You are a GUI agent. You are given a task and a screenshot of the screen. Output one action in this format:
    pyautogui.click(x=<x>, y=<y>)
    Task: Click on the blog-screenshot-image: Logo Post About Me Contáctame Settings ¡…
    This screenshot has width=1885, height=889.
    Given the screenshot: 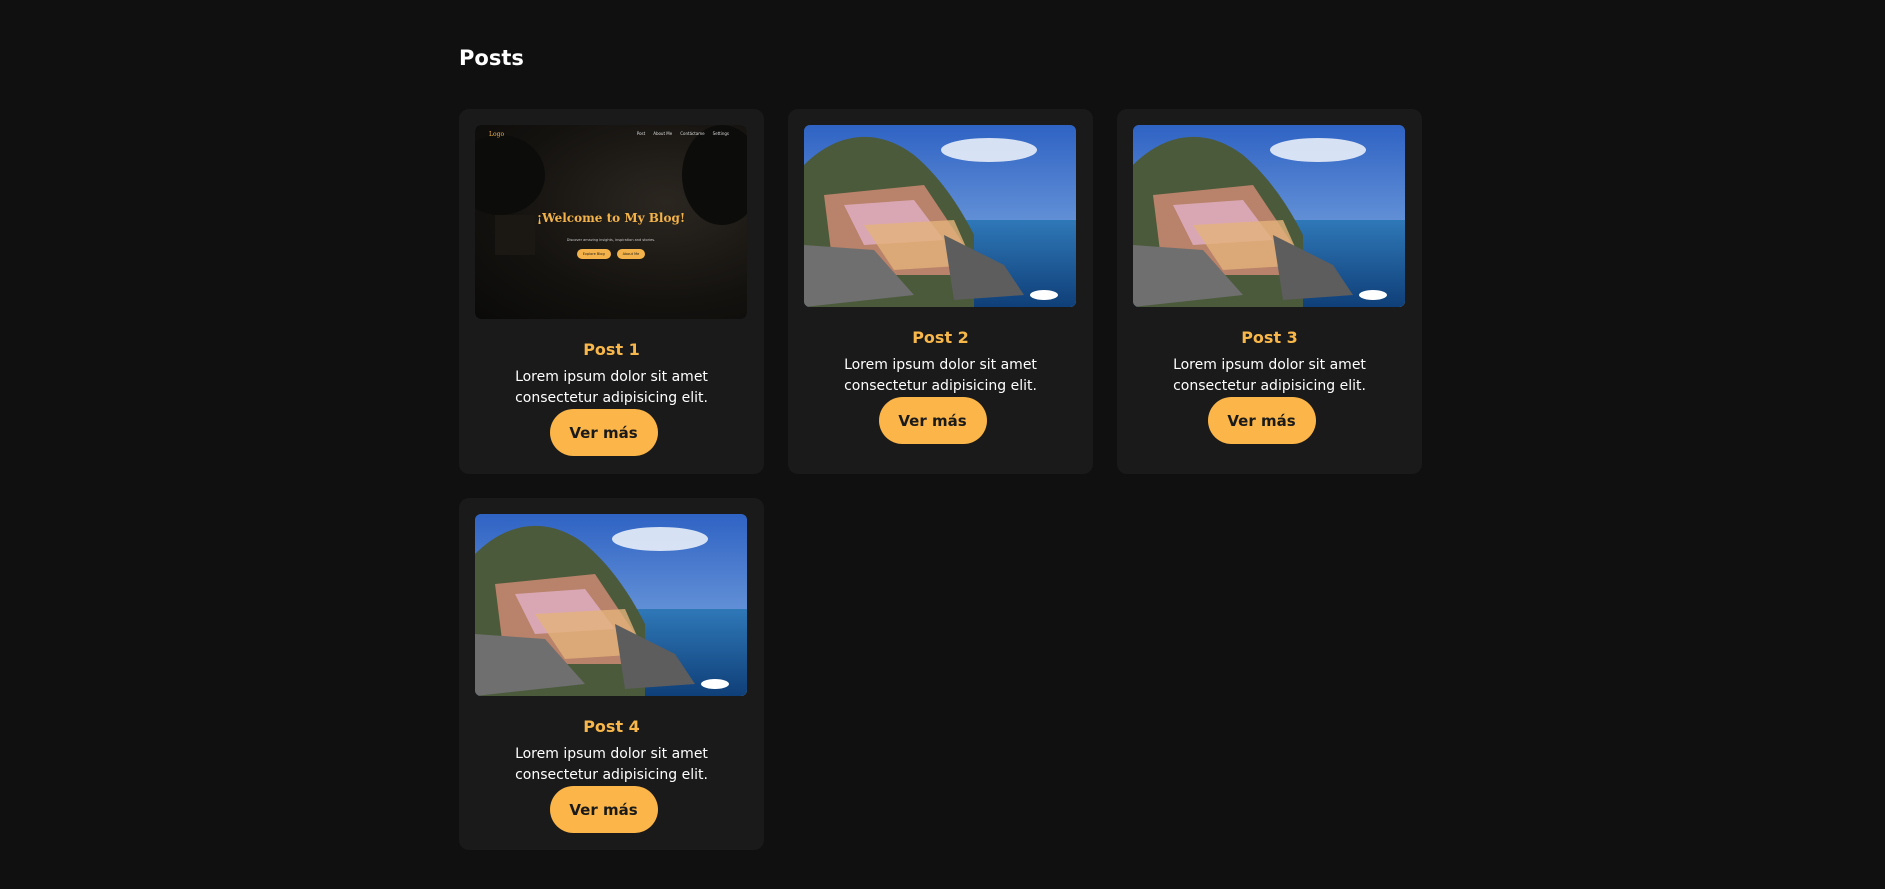 What is the action you would take?
    pyautogui.click(x=611, y=222)
    